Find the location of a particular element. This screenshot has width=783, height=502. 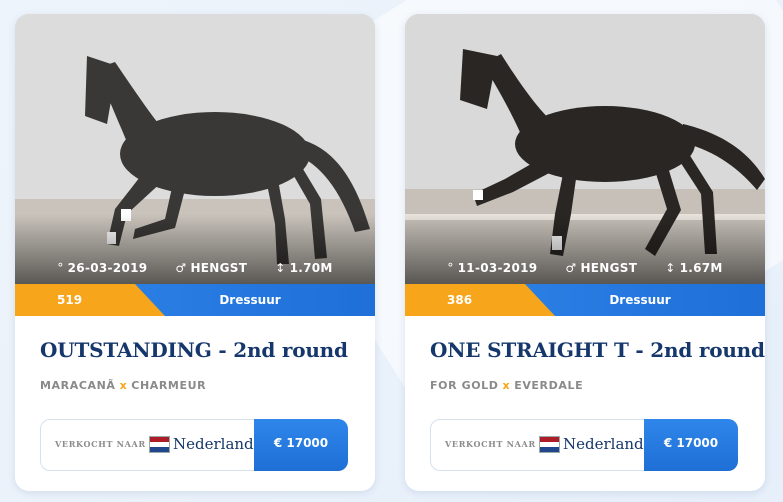

pedigree: MARACANÃ x CHARMEUR is located at coordinates (195, 385).